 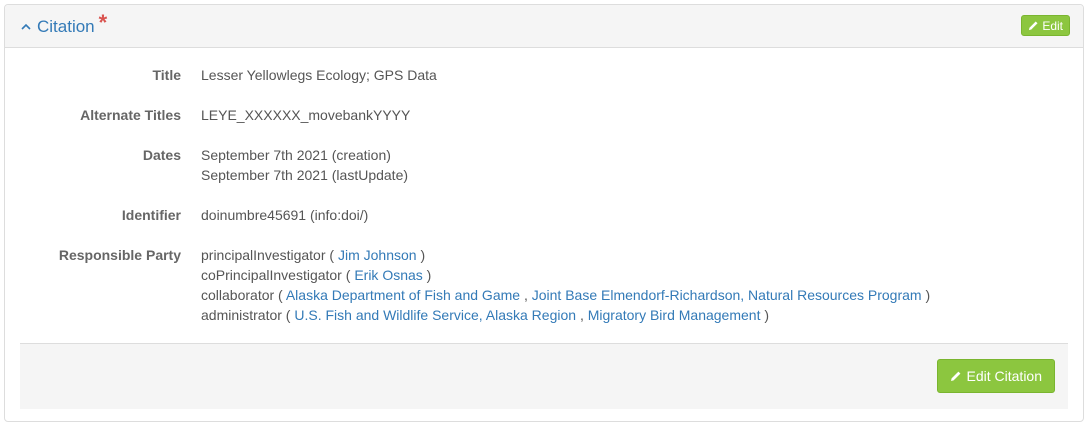 What do you see at coordinates (238, 295) in the screenshot?
I see `party-role: collaborator` at bounding box center [238, 295].